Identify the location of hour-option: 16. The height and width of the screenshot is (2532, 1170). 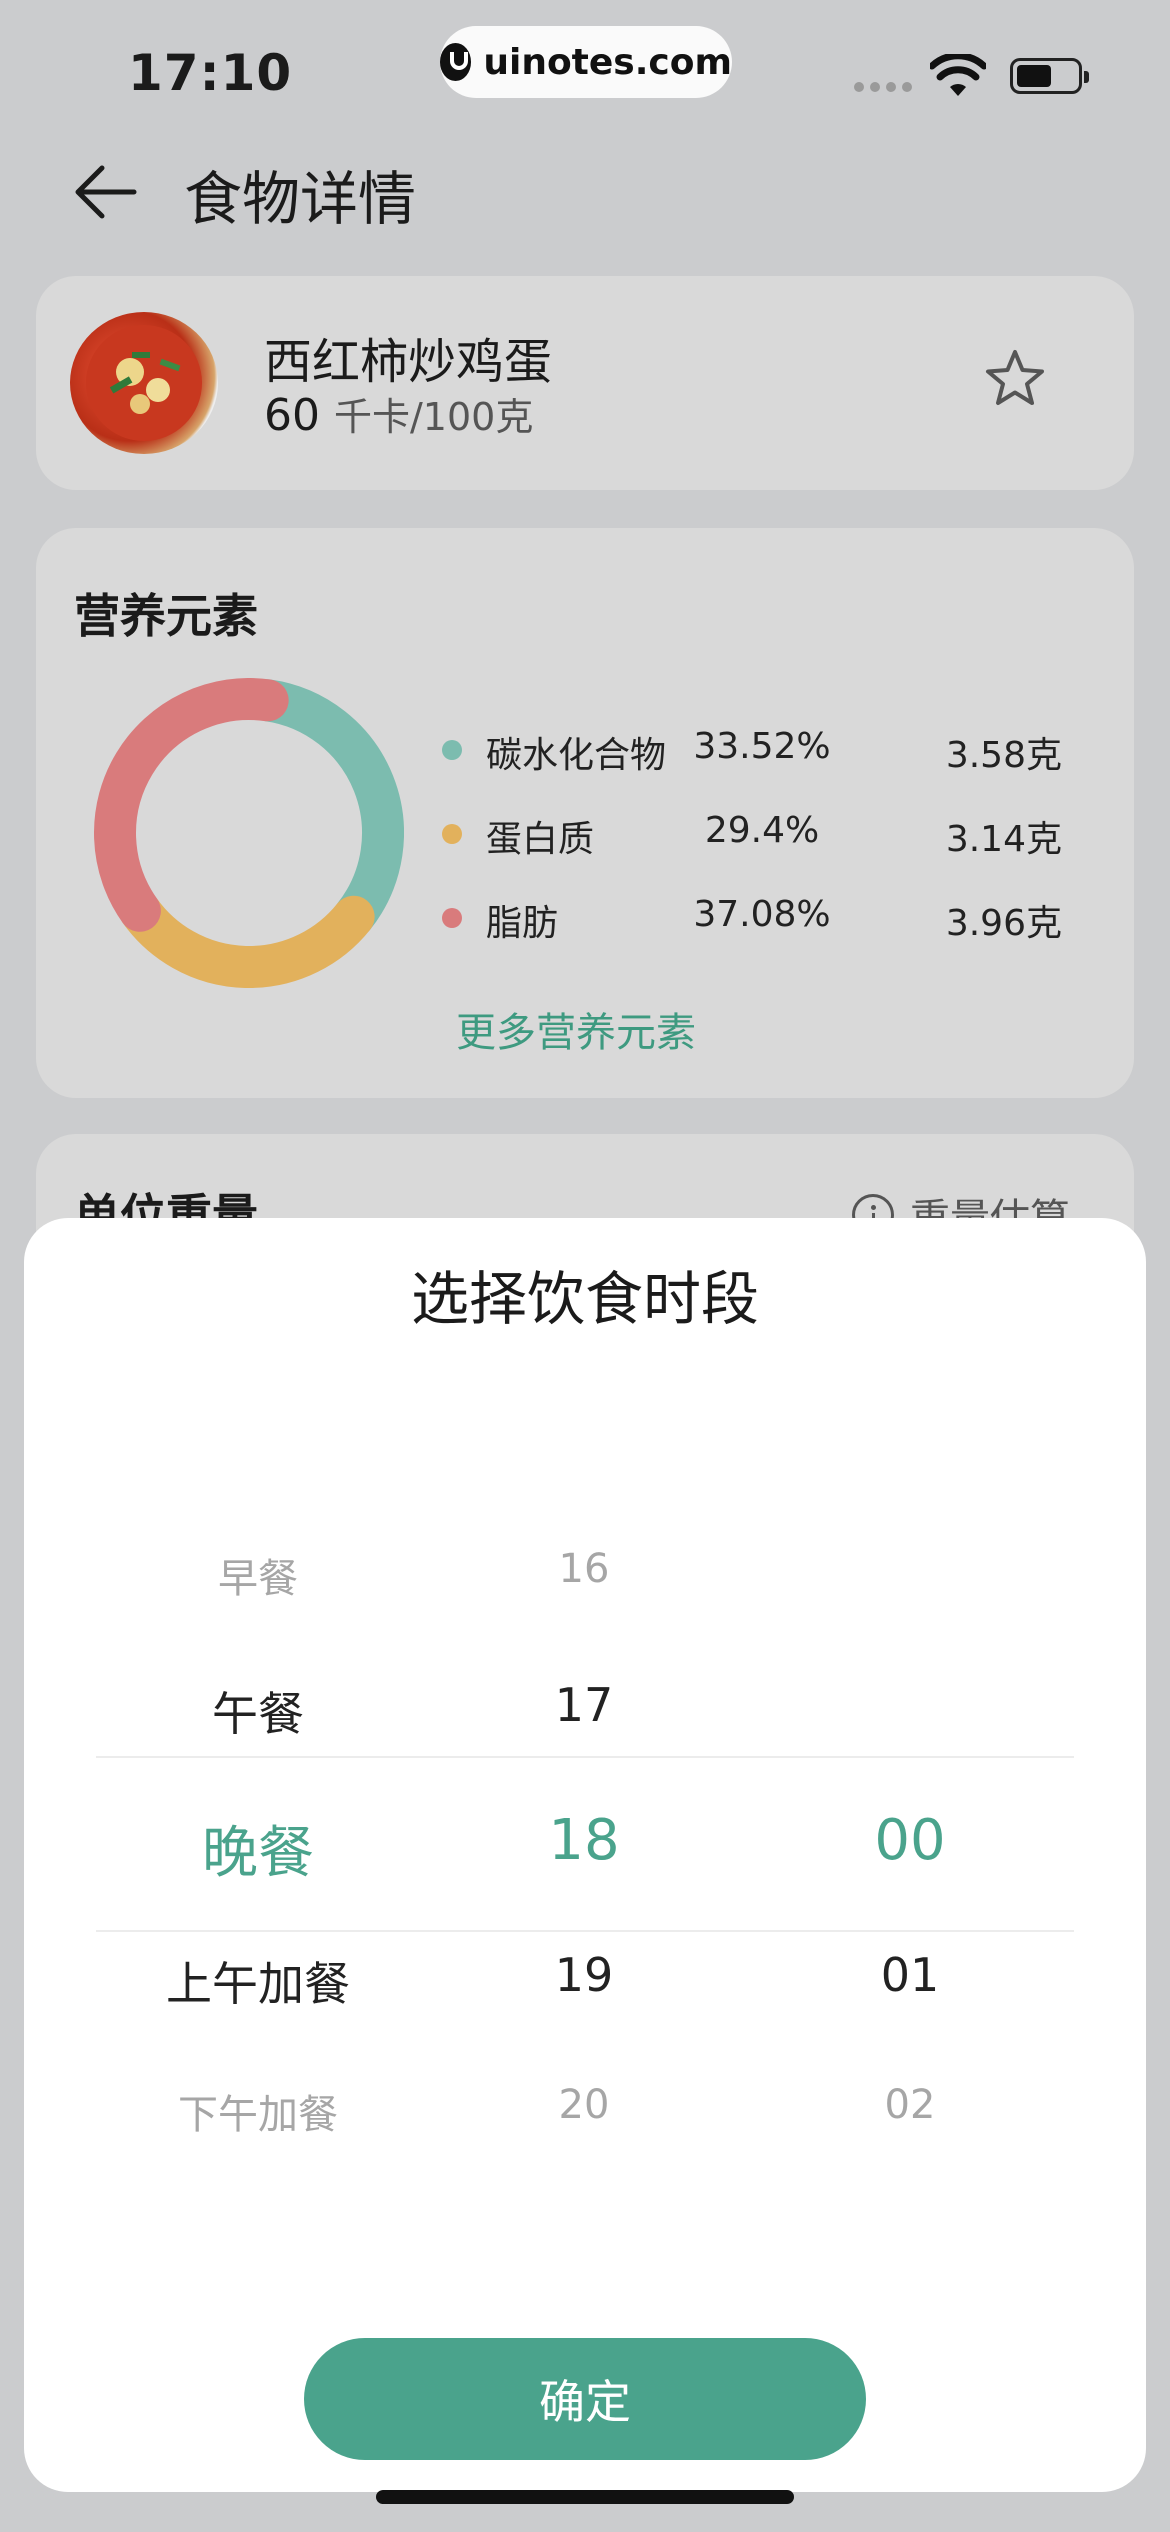
(584, 1569).